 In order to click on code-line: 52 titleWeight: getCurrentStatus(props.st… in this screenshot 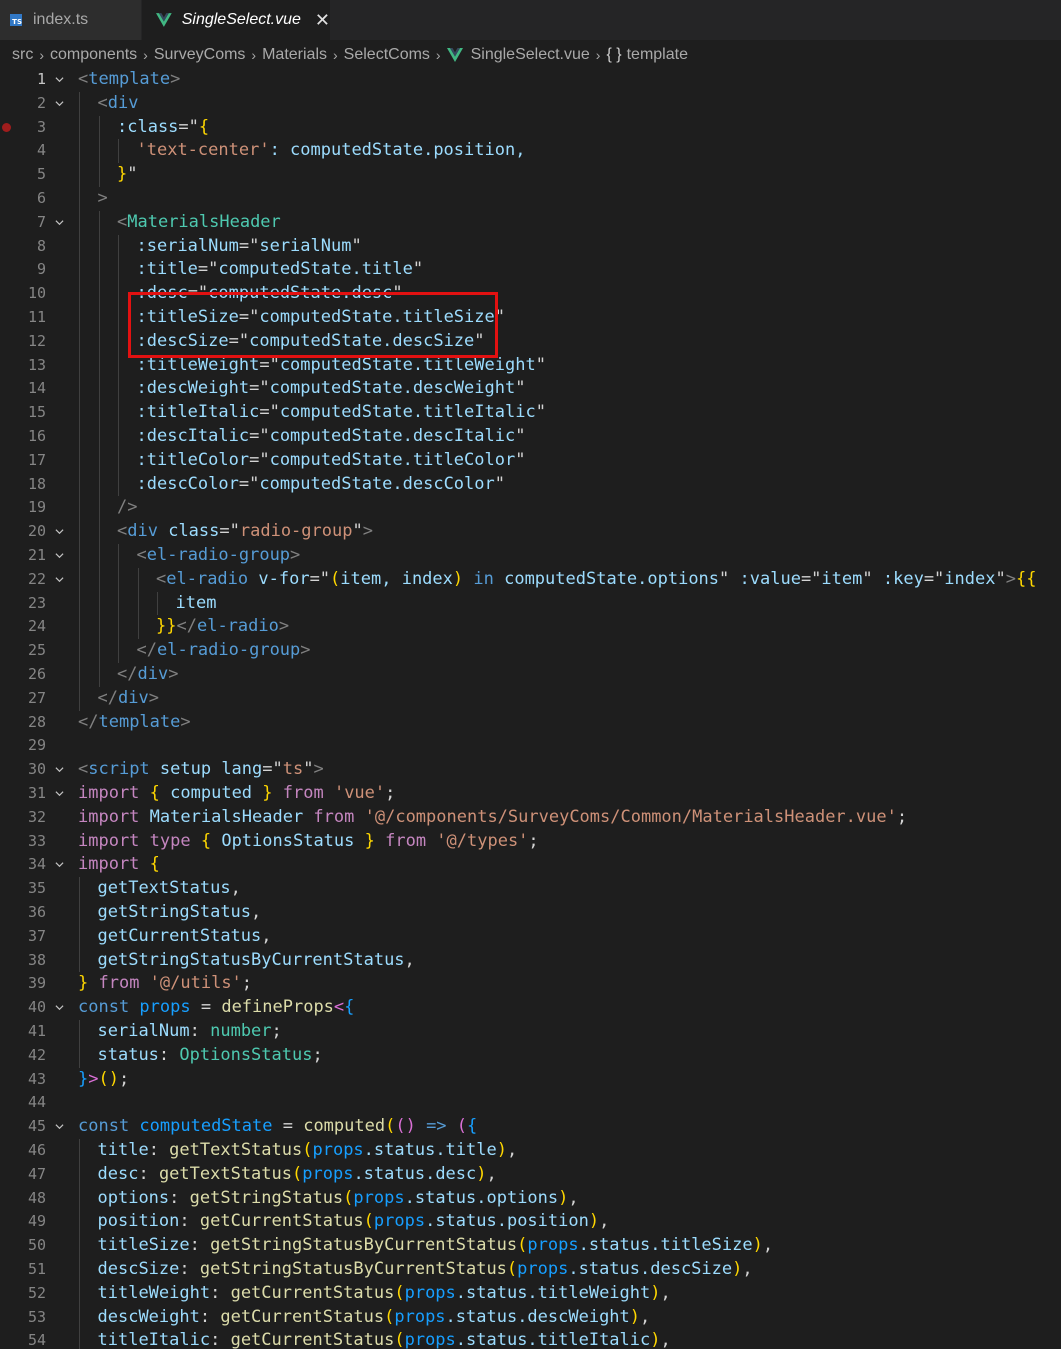, I will do `click(530, 1294)`.